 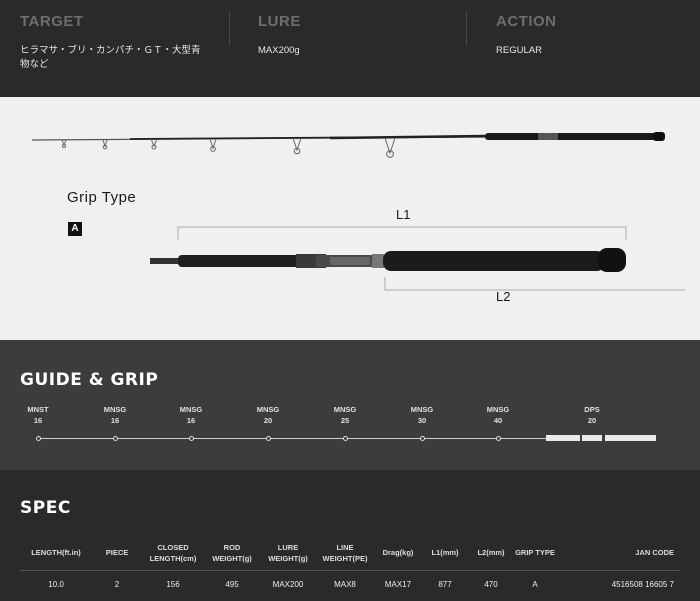 I want to click on guide-item: MNSG 25, so click(x=345, y=415).